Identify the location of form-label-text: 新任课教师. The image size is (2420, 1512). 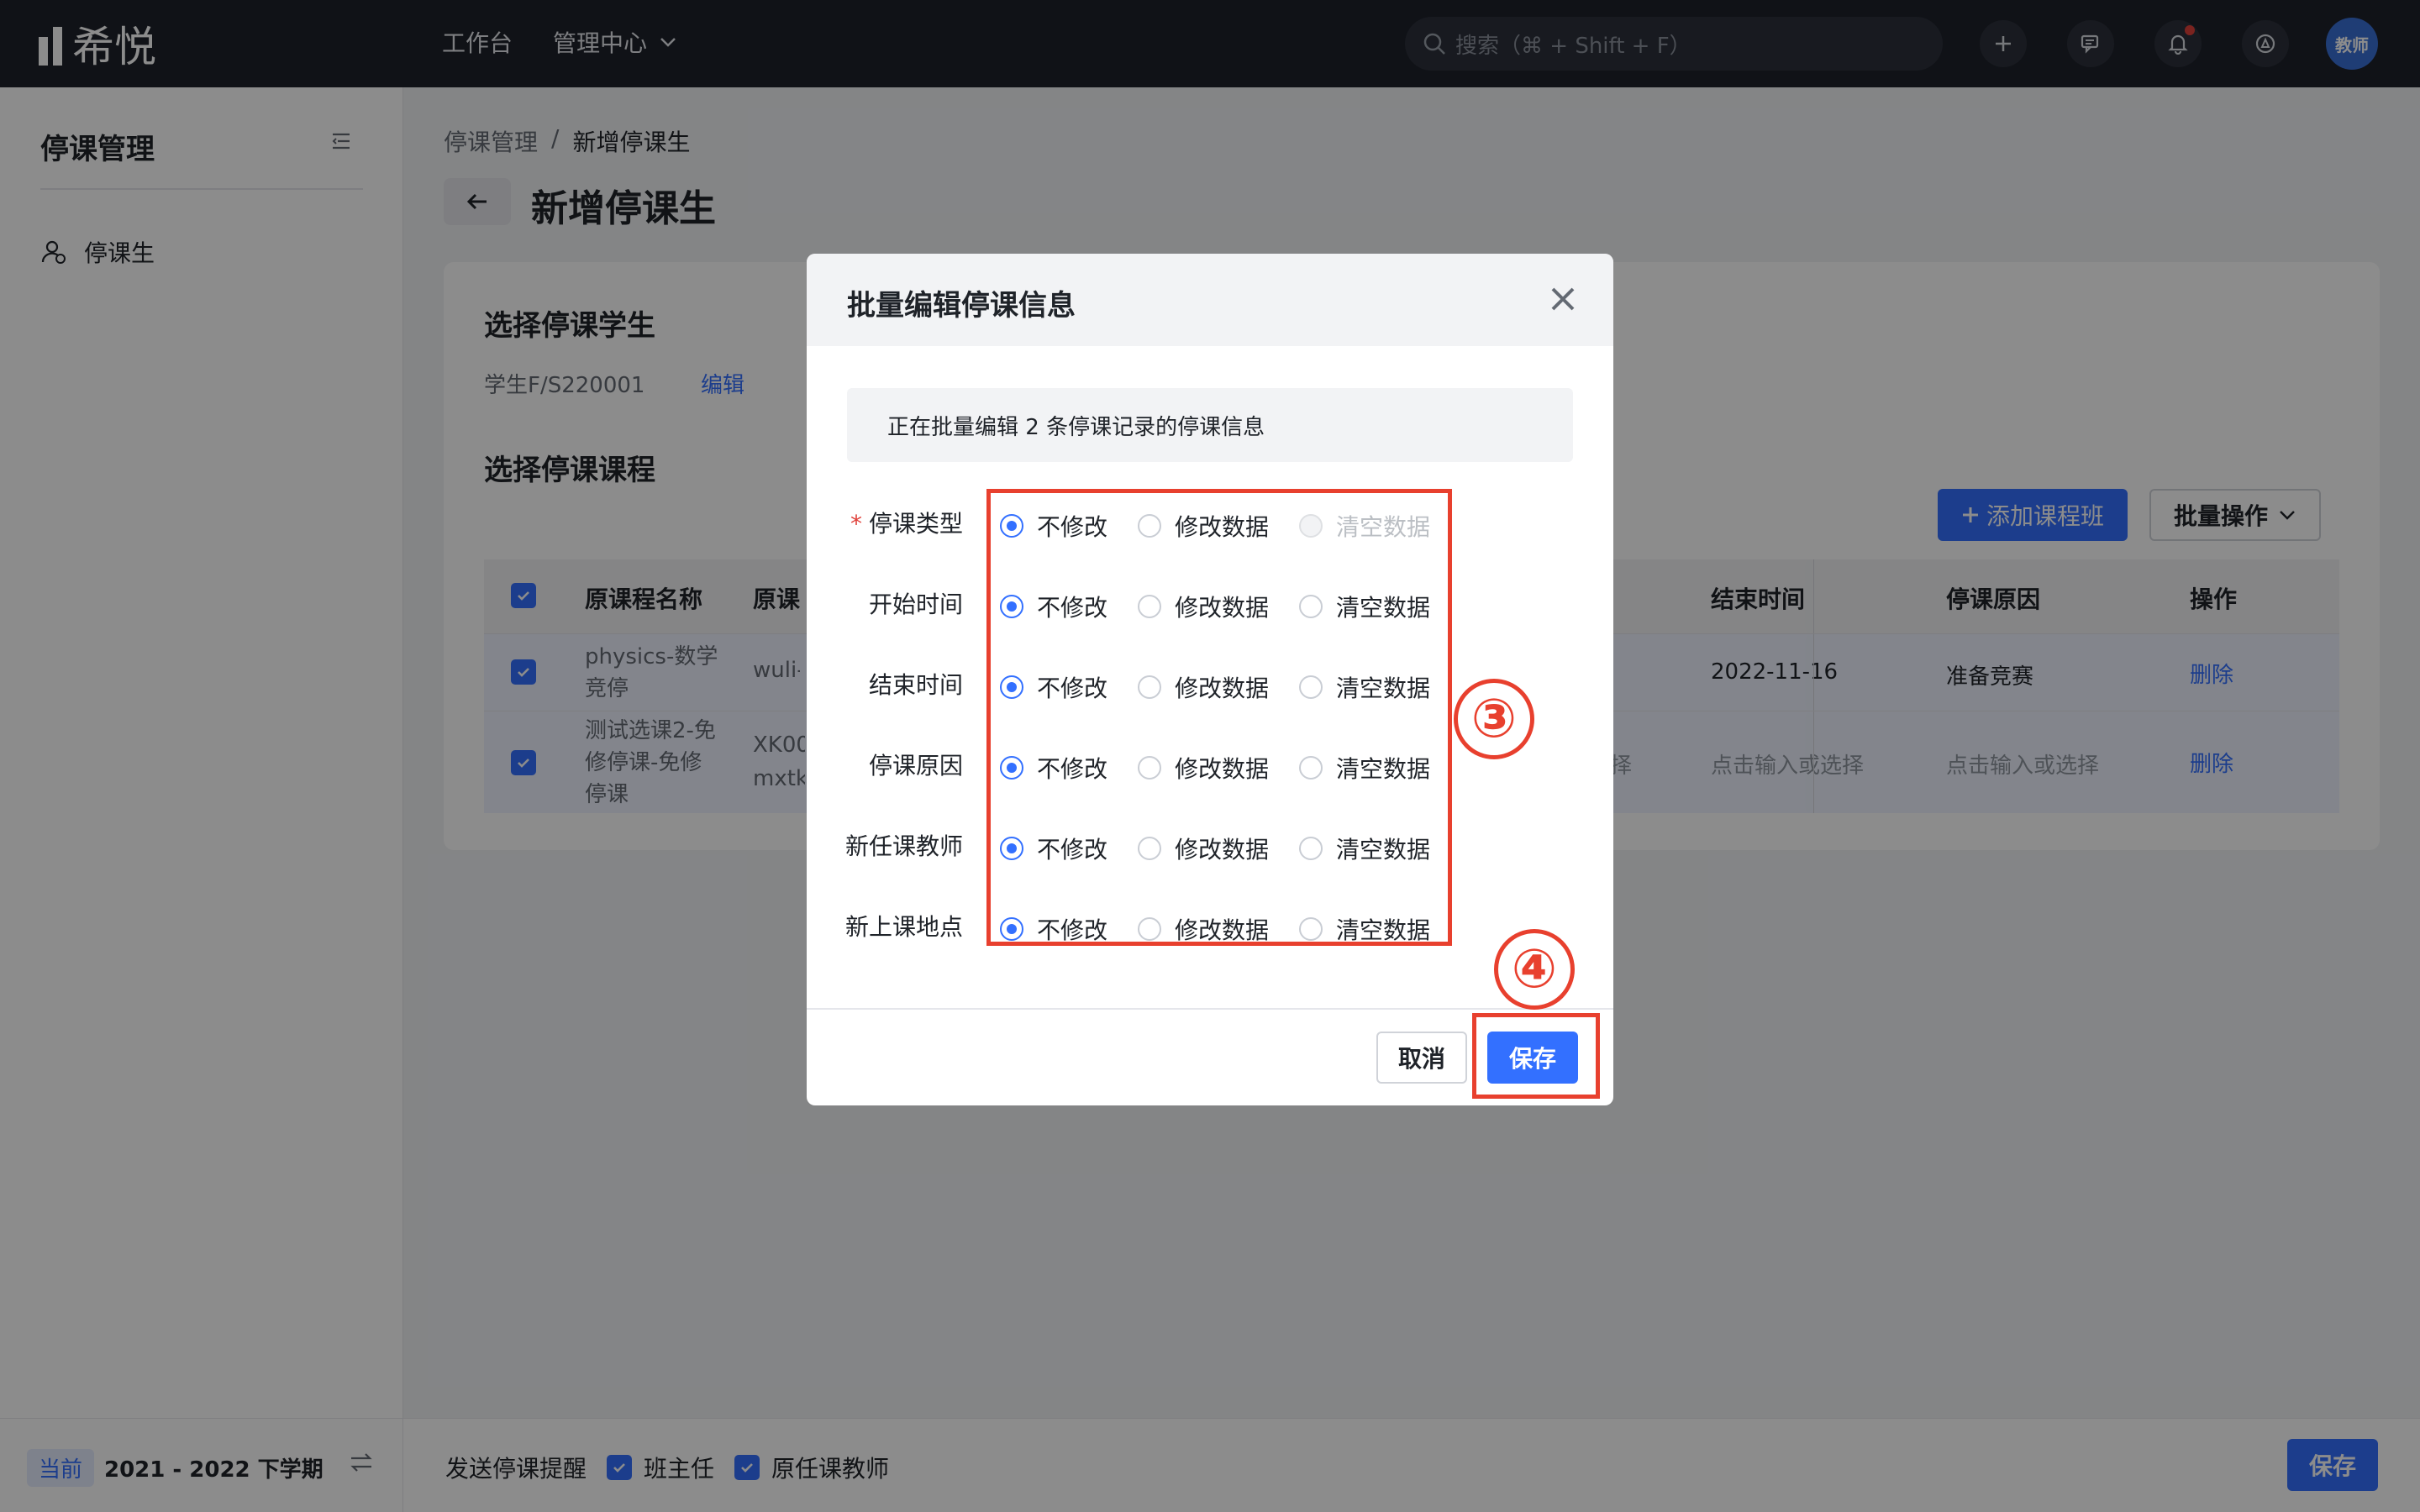
(903, 846).